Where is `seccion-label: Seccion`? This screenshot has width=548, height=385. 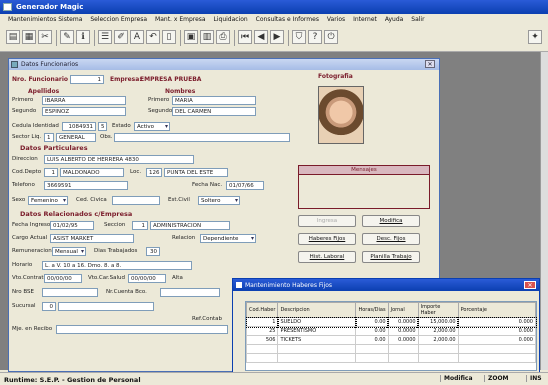 seccion-label: Seccion is located at coordinates (115, 225).